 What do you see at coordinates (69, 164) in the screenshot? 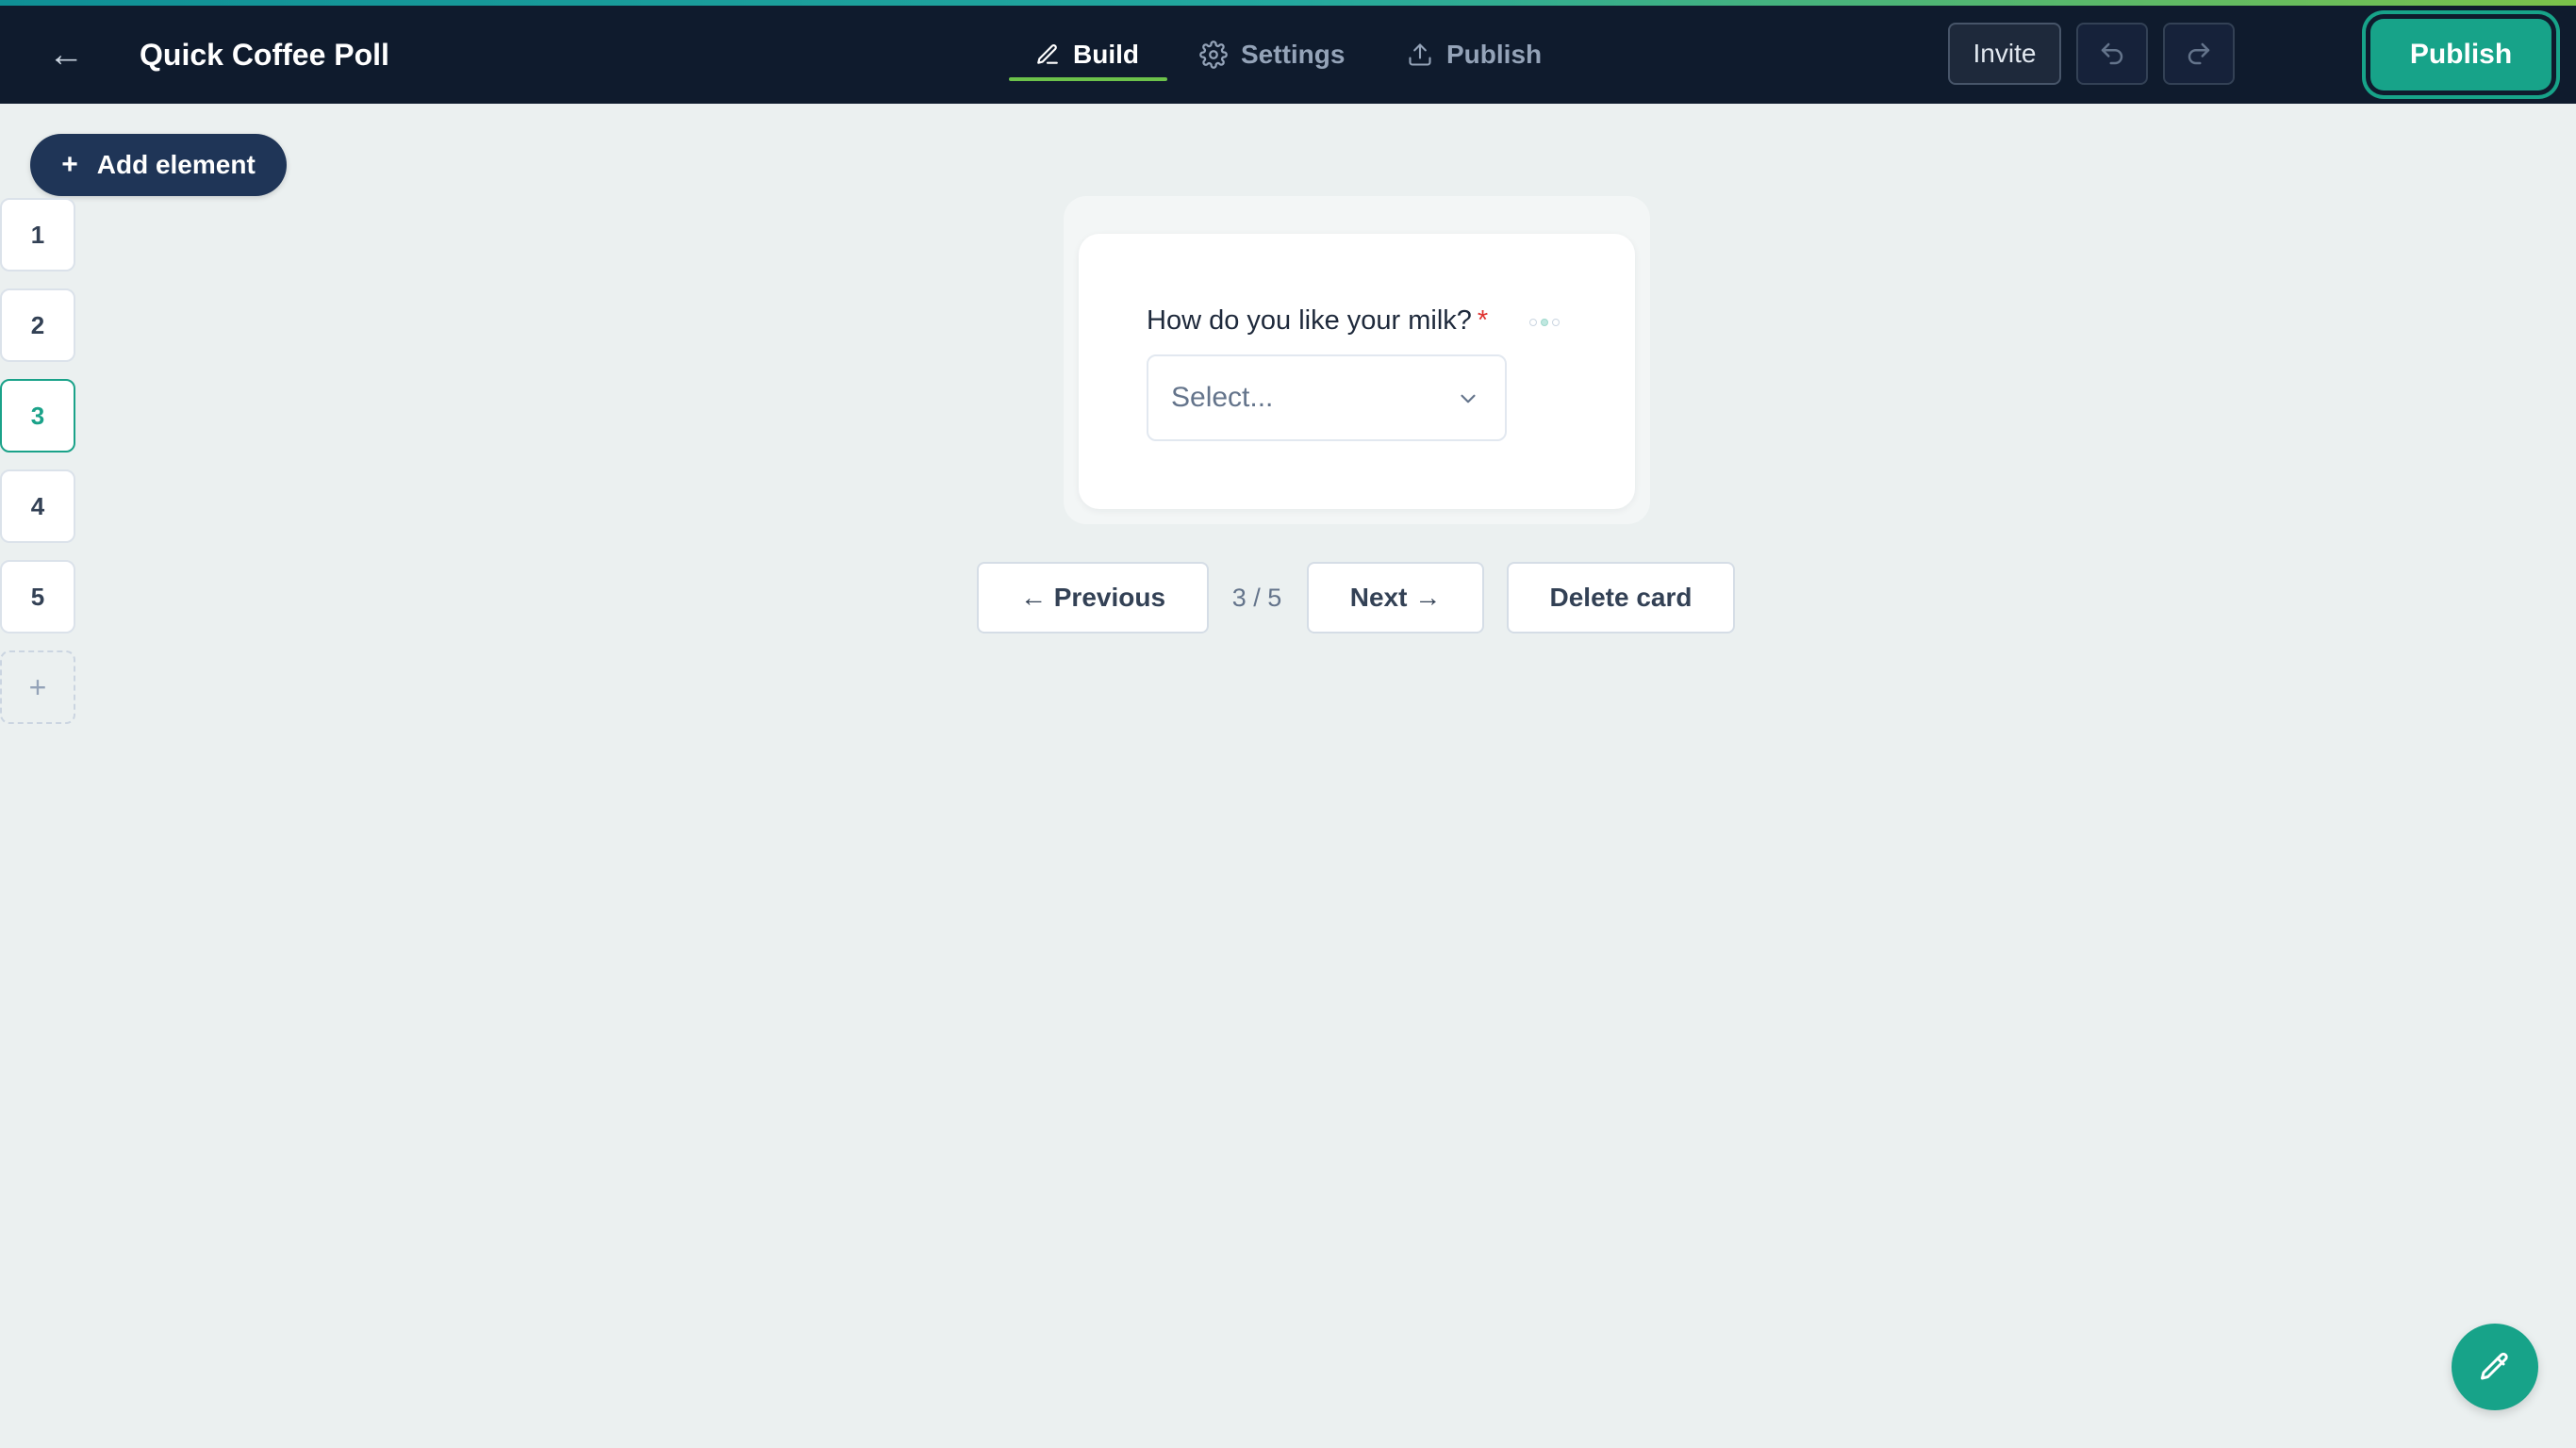
I see `plus-icon: +` at bounding box center [69, 164].